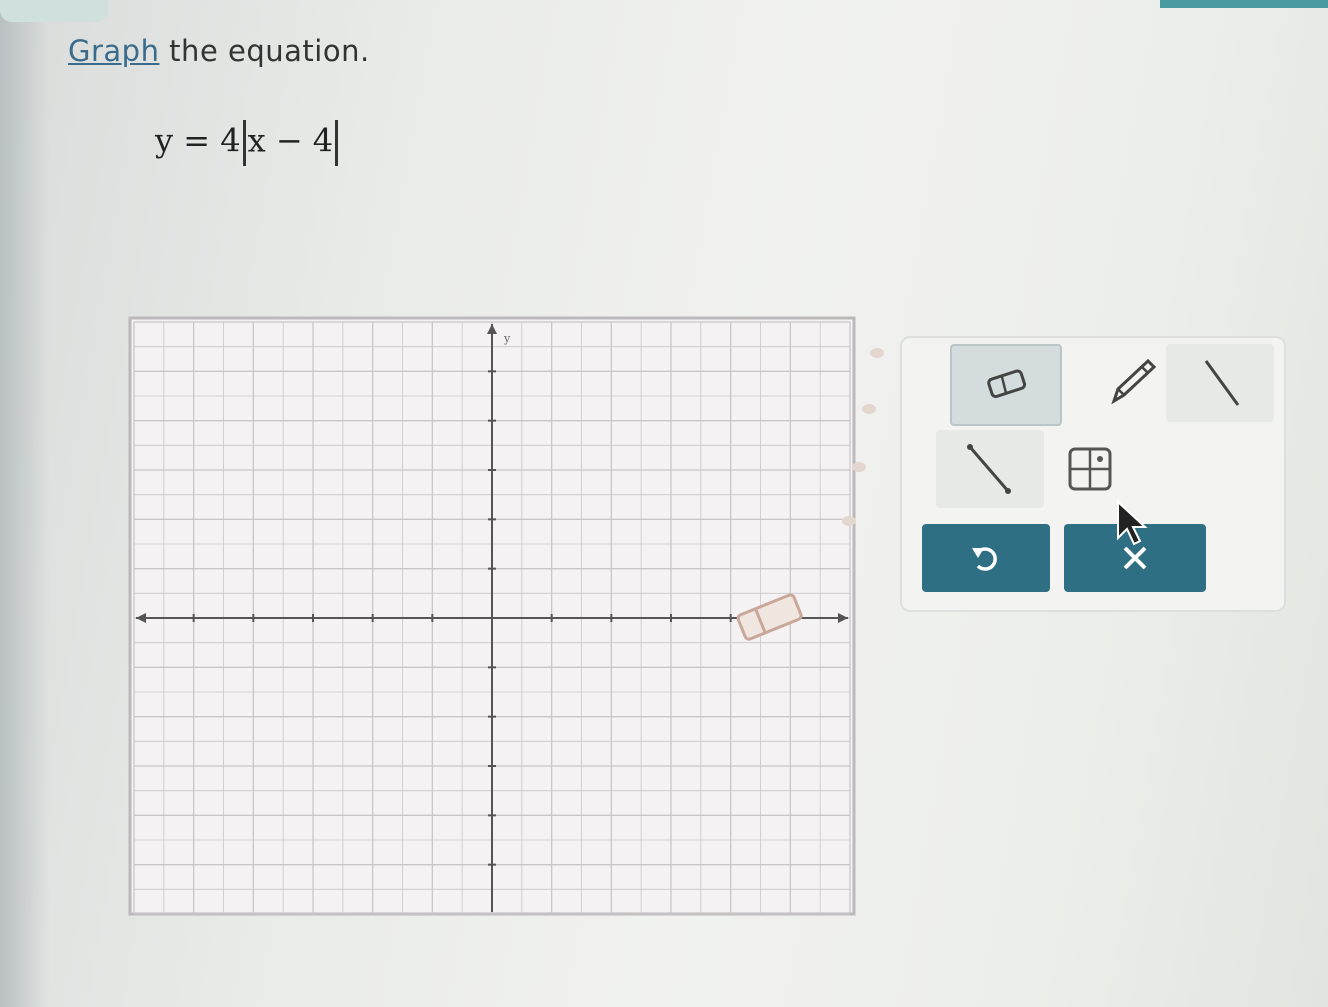 The height and width of the screenshot is (1007, 1328). Describe the element at coordinates (1244, 4) in the screenshot. I see `top-accent-bar` at that location.